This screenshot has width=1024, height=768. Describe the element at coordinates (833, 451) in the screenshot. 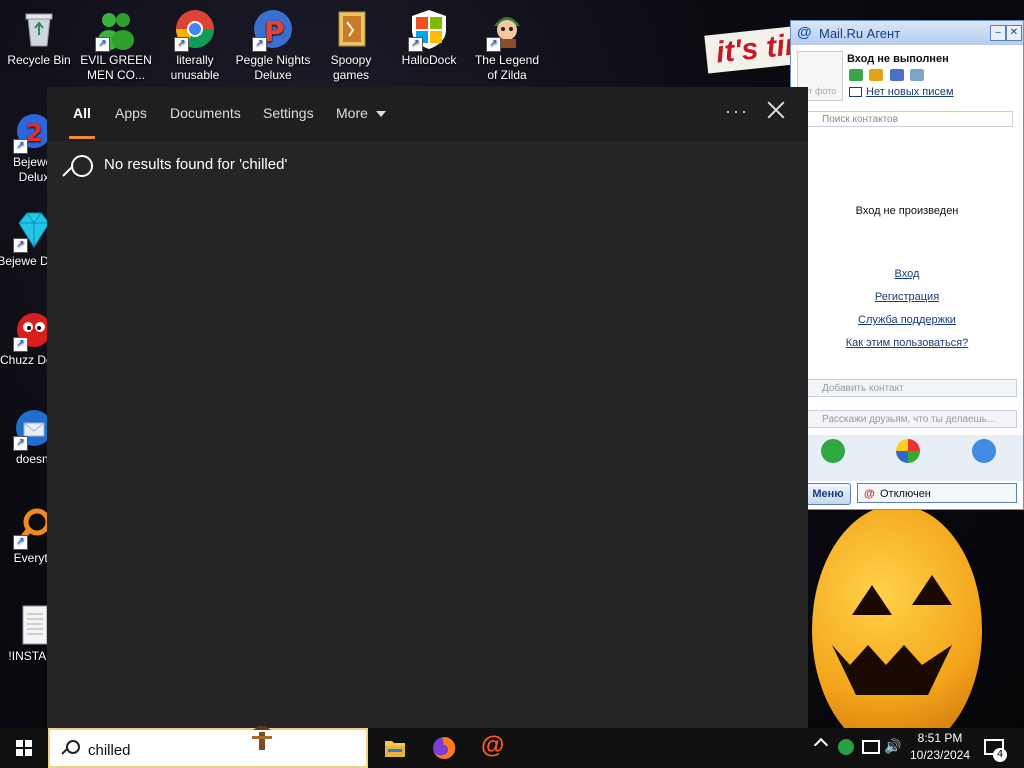

I see `check-icon` at that location.